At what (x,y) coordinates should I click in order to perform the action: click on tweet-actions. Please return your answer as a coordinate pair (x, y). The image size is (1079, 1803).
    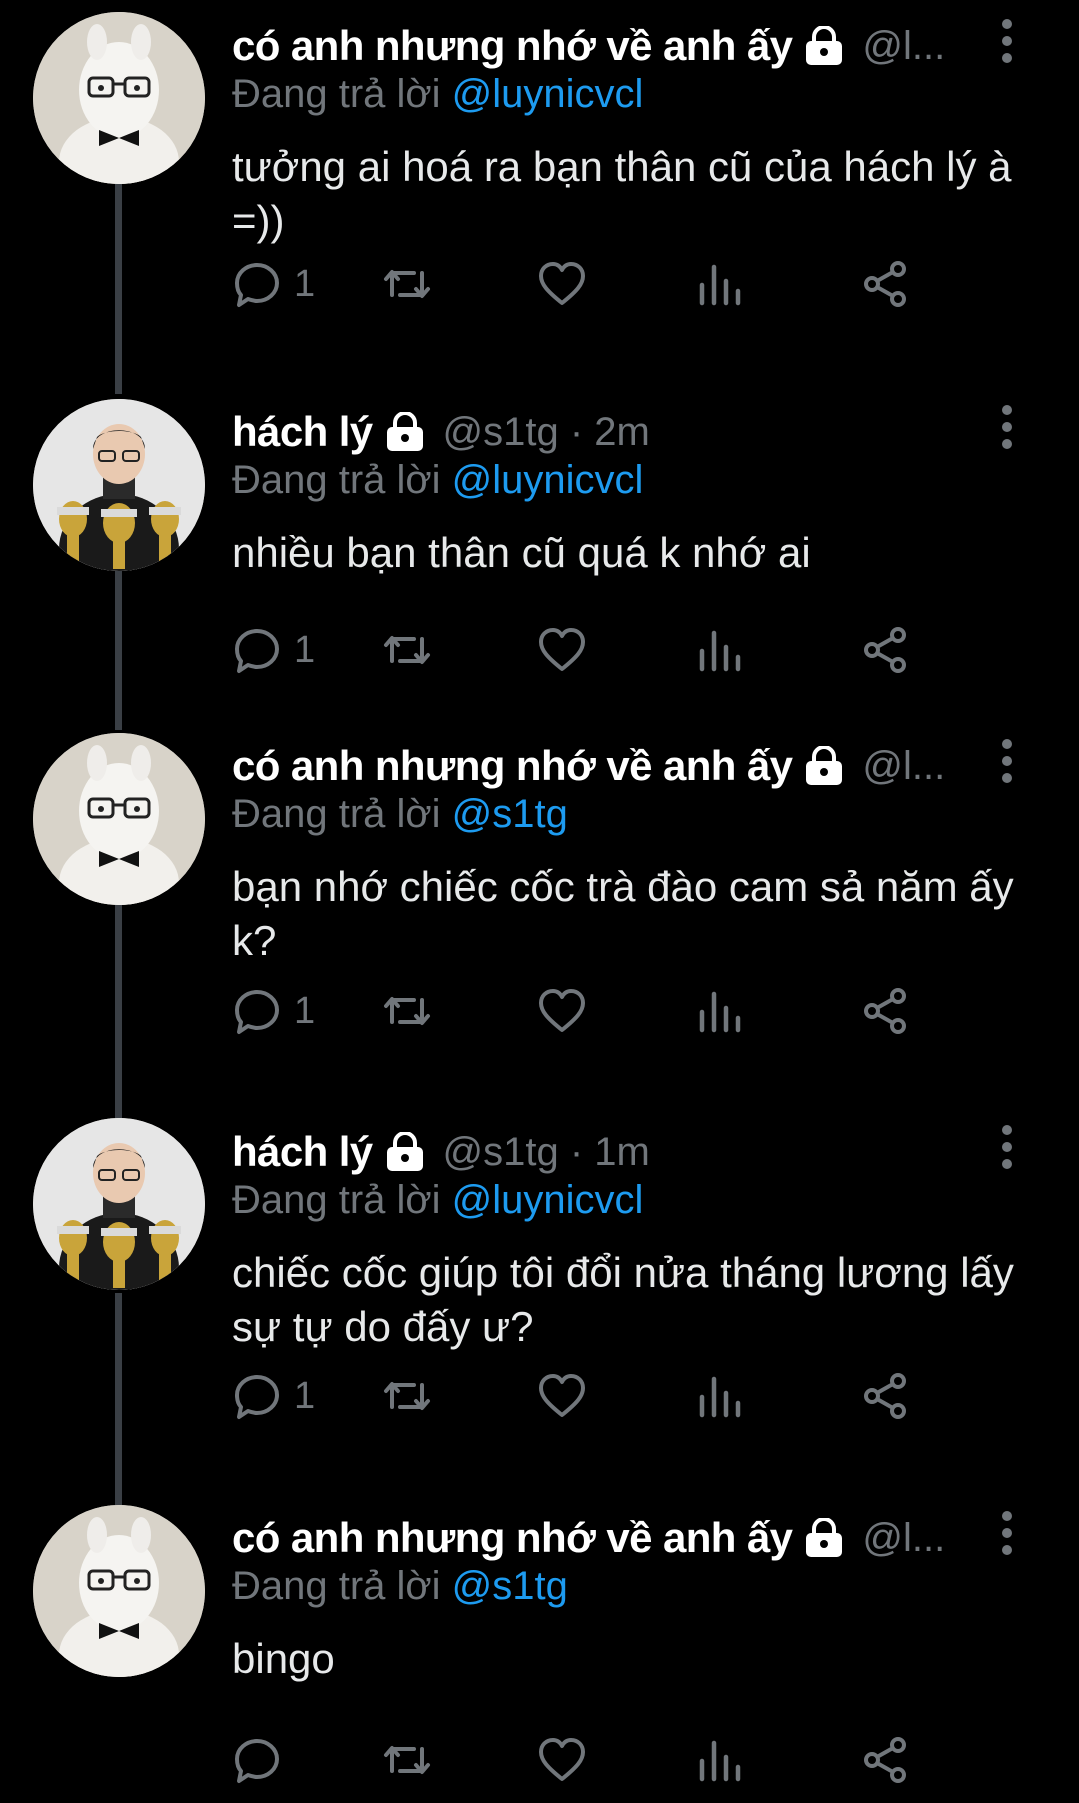
    Looking at the image, I should click on (622, 1760).